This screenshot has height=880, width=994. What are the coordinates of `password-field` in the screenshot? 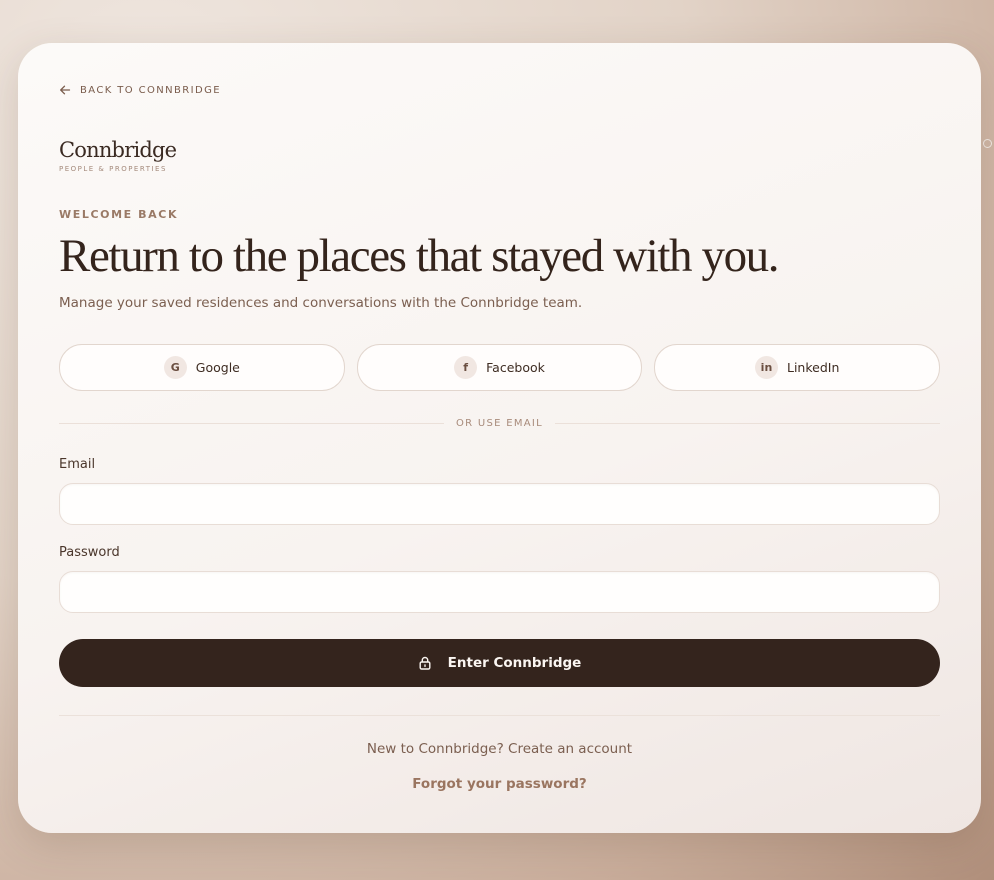 It's located at (499, 592).